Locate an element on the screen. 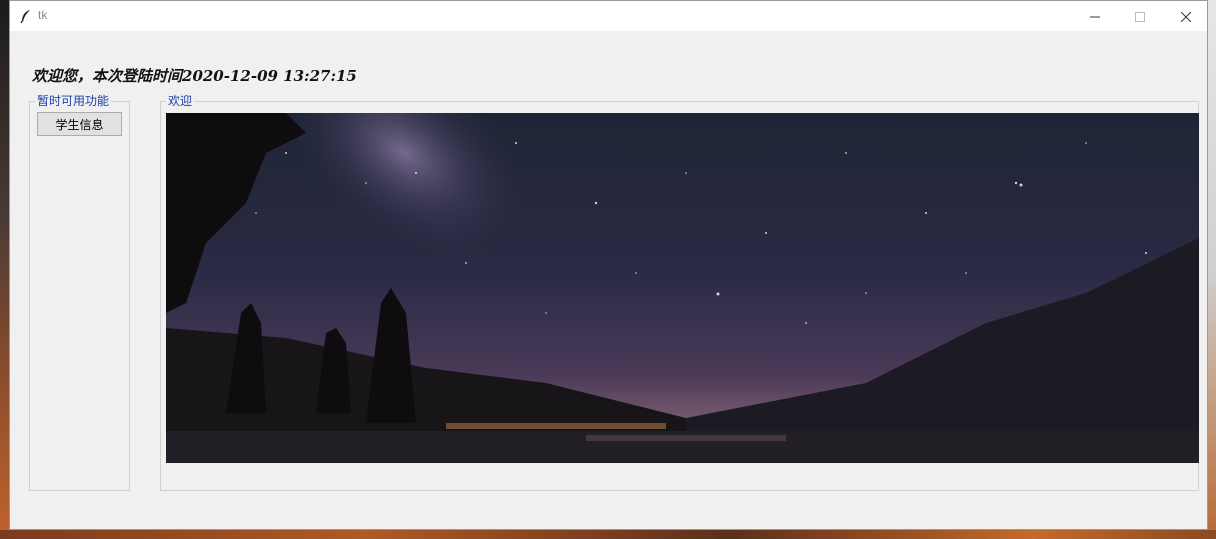  student-info-button: 学生信息 is located at coordinates (79, 124).